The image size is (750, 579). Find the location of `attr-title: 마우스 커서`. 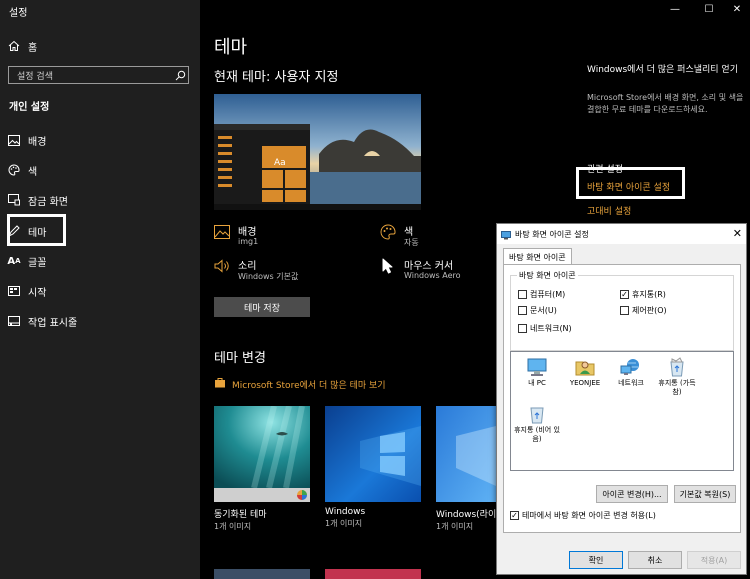

attr-title: 마우스 커서 is located at coordinates (429, 266).